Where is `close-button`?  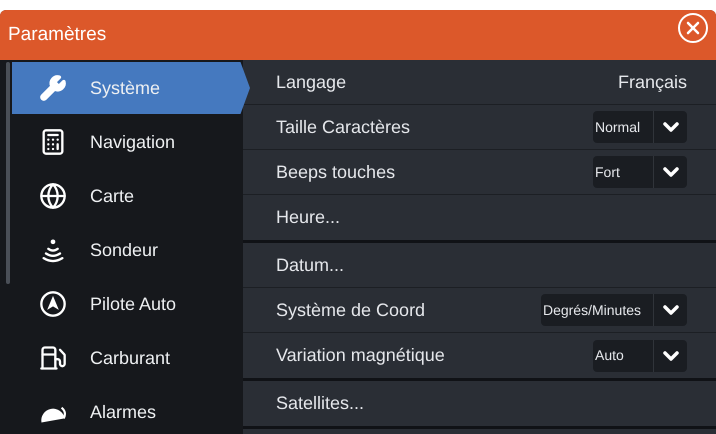 close-button is located at coordinates (693, 28).